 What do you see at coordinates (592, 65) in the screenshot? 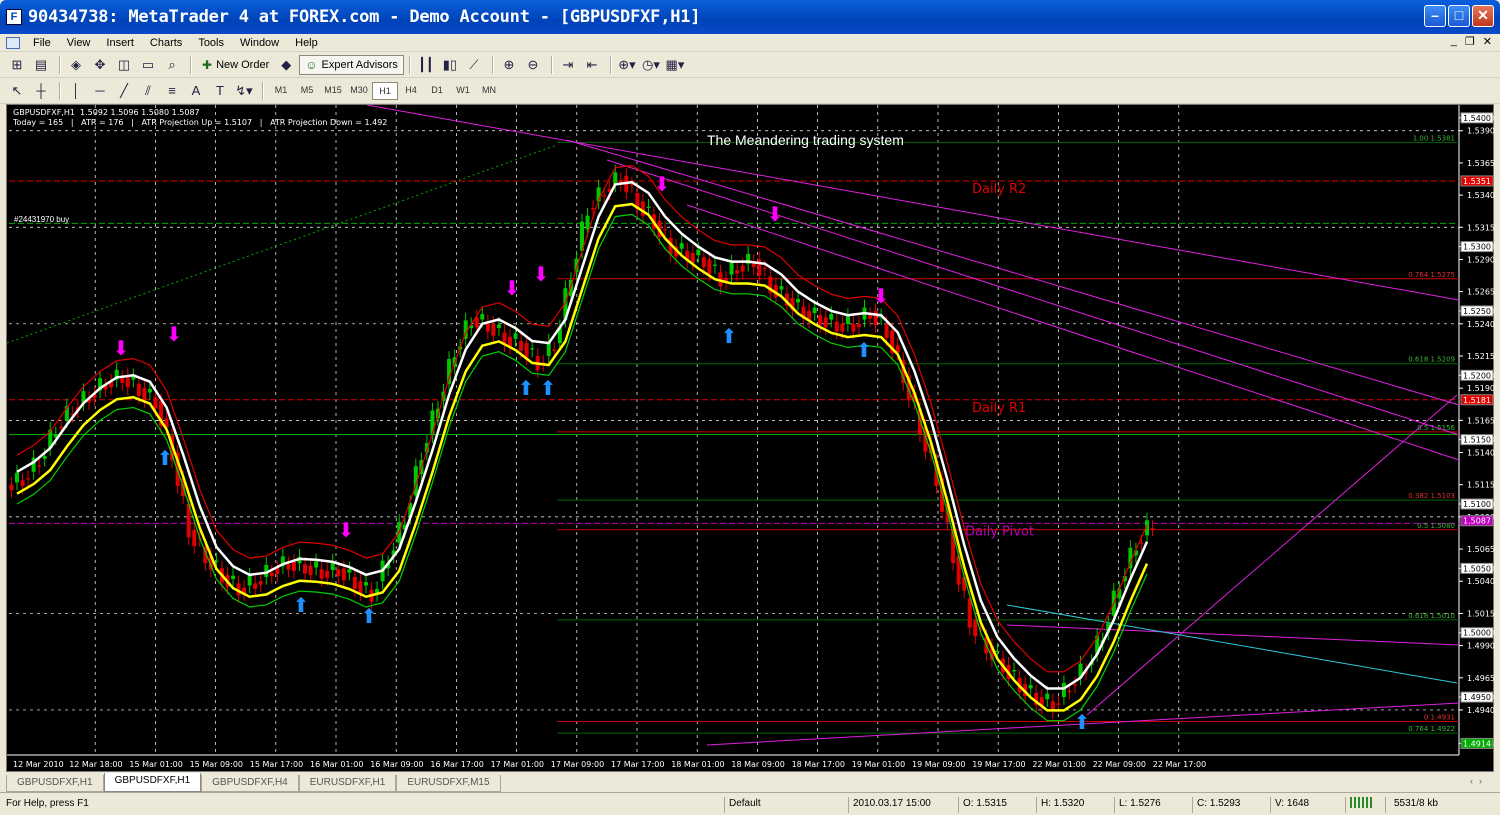
I see `chart-shift-icon: ⇤` at bounding box center [592, 65].